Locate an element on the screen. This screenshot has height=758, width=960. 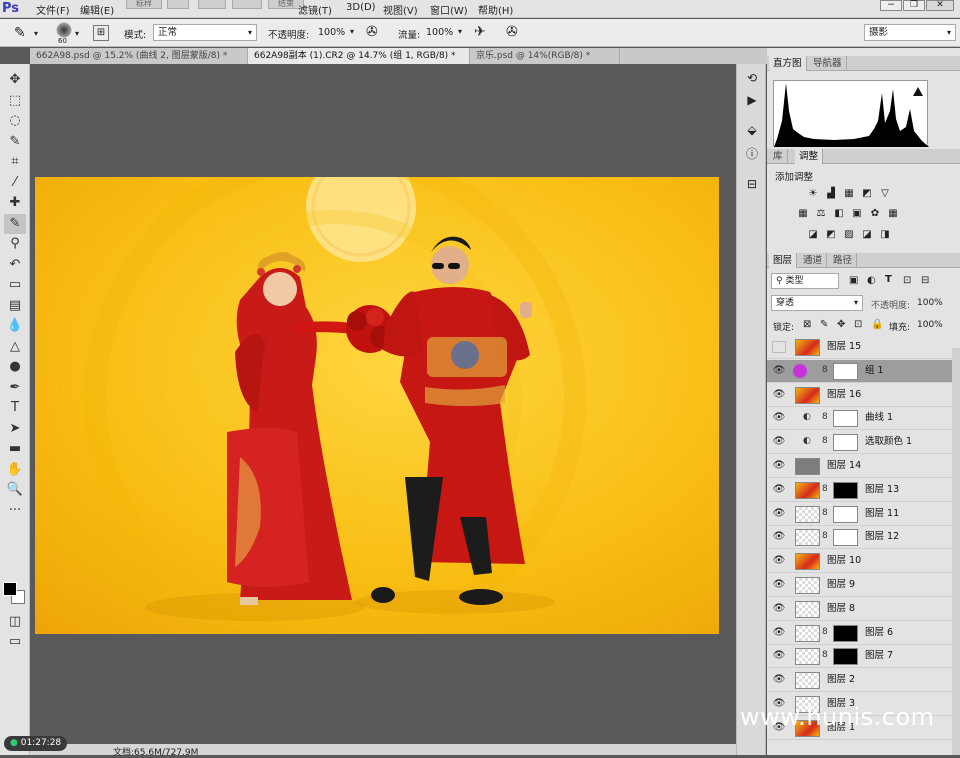
layer-row: 👁 ◐ 8 曲线 1 is located at coordinates (859, 419).